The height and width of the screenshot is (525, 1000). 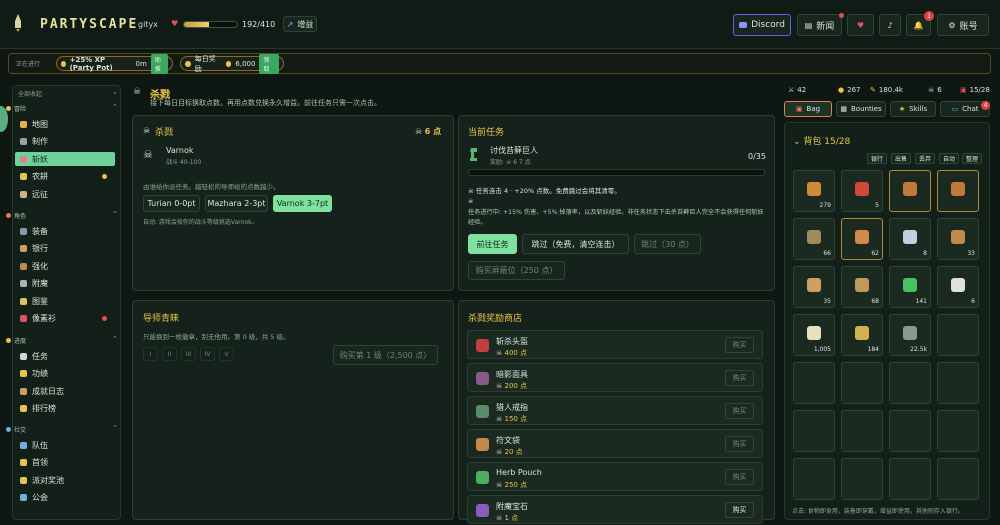 What do you see at coordinates (575, 244) in the screenshot?
I see `skip-free-button: 跳过（免费，清空连击）` at bounding box center [575, 244].